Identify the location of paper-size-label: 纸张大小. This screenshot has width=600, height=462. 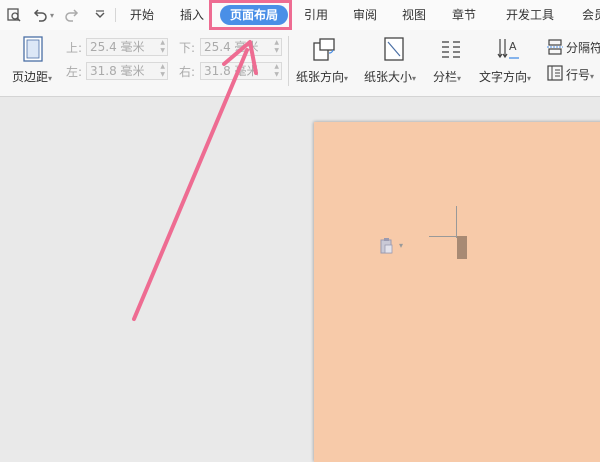
(388, 77).